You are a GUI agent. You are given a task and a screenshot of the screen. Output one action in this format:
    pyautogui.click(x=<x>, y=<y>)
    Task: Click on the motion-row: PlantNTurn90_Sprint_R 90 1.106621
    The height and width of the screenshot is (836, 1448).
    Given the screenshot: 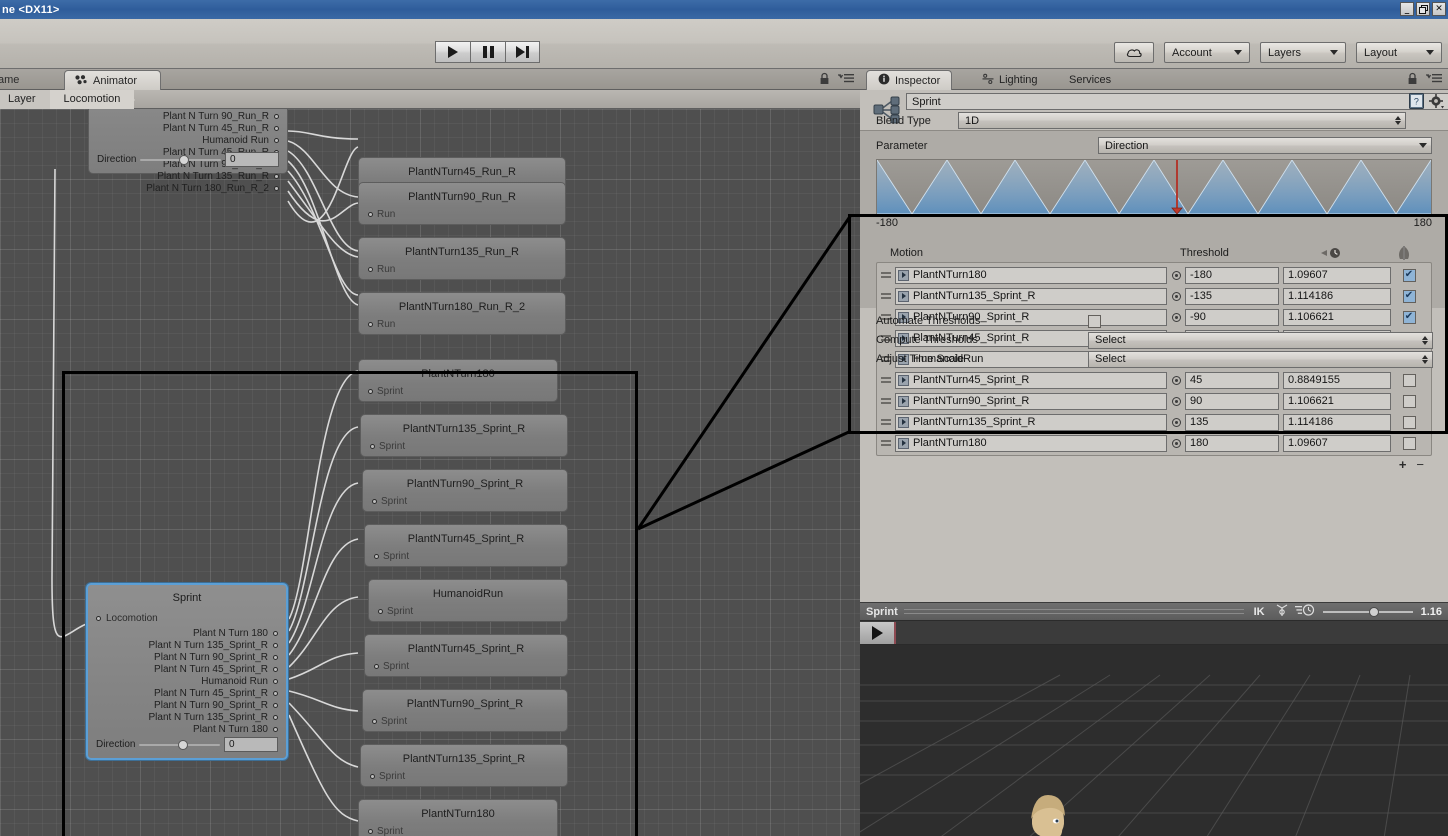 What is the action you would take?
    pyautogui.click(x=1154, y=401)
    